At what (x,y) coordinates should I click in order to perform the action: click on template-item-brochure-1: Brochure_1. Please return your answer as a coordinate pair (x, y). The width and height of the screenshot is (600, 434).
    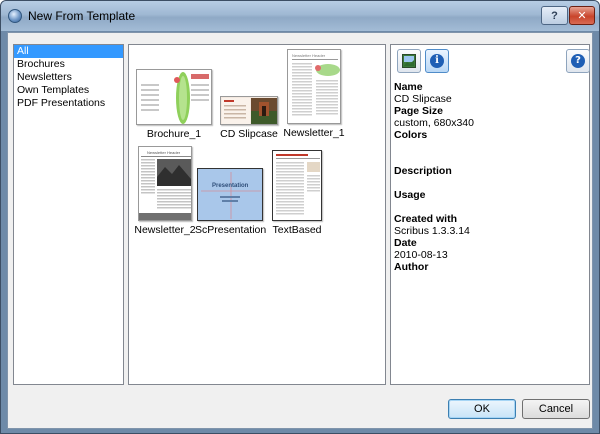
    Looking at the image, I should click on (174, 104).